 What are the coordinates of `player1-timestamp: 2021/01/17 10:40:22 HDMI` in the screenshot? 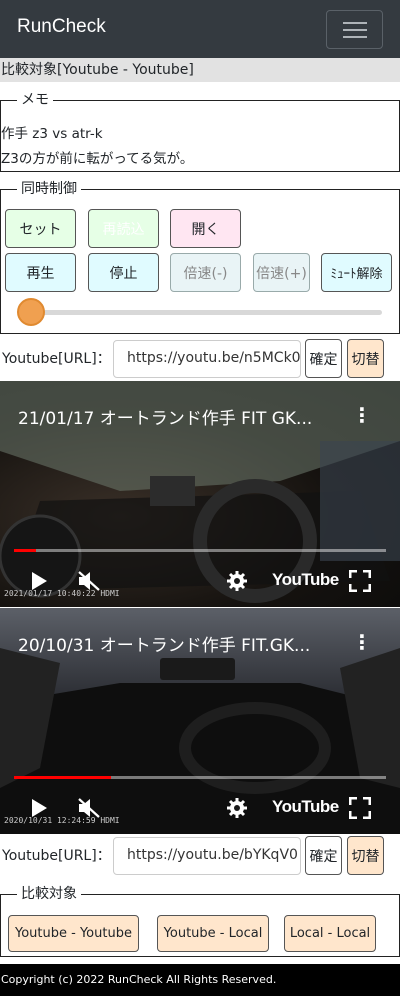 It's located at (62, 593).